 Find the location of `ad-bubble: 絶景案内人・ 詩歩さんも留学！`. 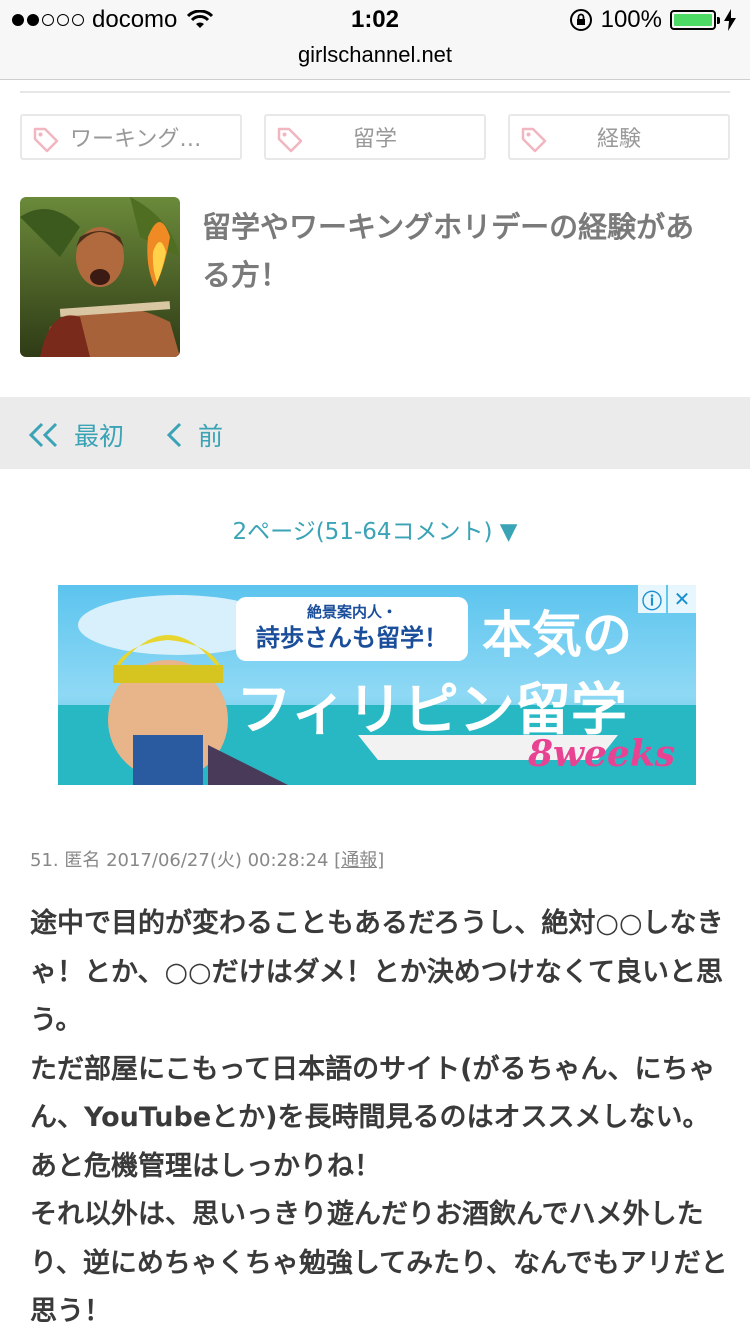

ad-bubble: 絶景案内人・ 詩歩さんも留学！ is located at coordinates (352, 629).